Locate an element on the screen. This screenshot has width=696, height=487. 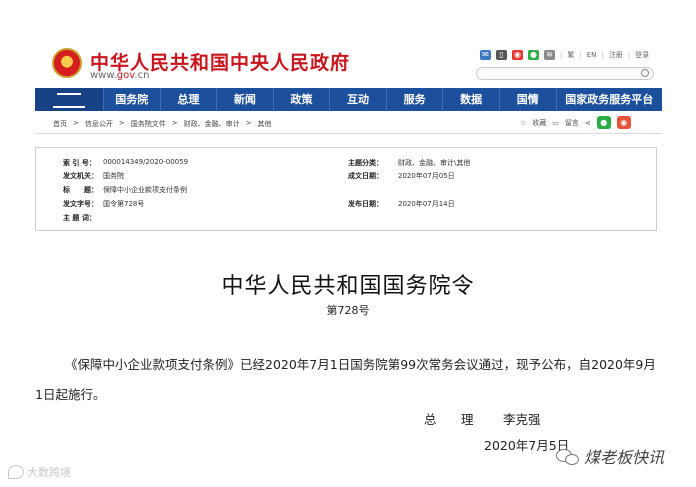
register-link: 注册 is located at coordinates (616, 55).